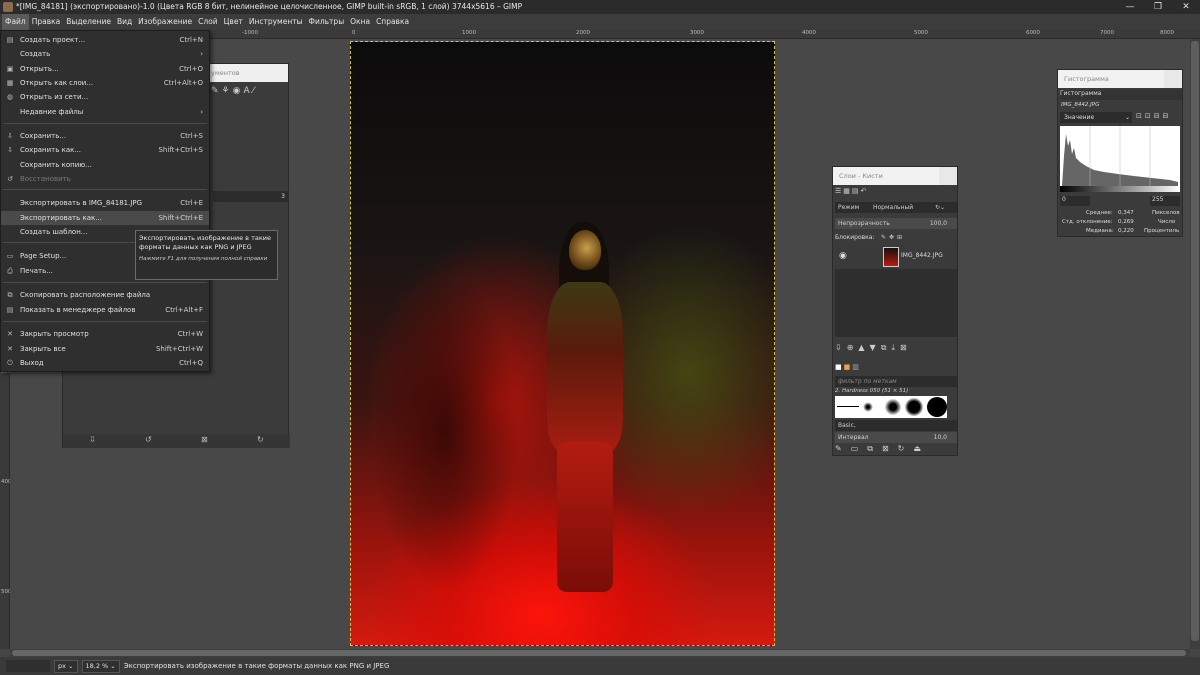 Image resolution: width=1200 pixels, height=675 pixels. I want to click on revert-icon: ↺, so click(10, 179).